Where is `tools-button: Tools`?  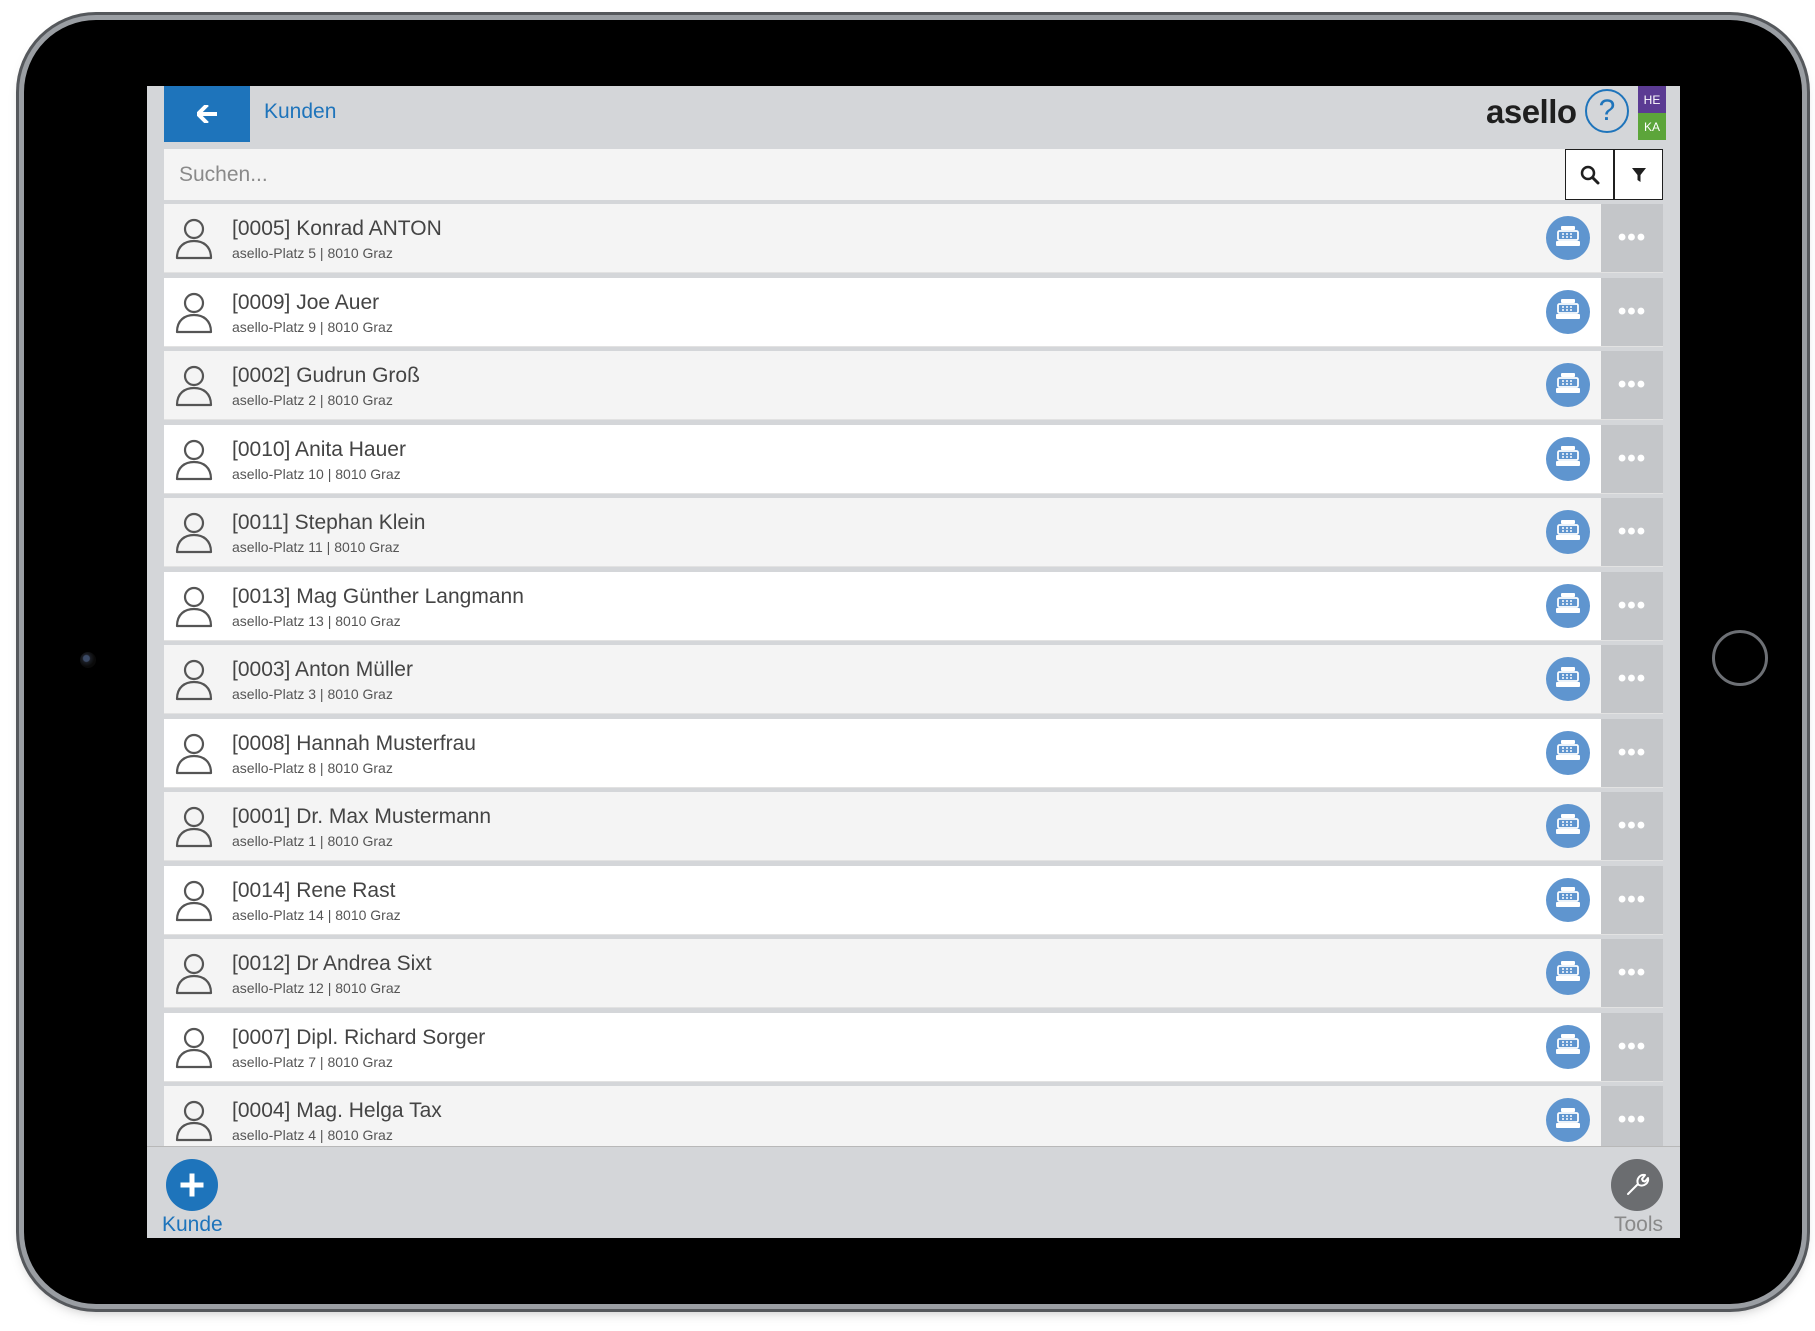 tools-button: Tools is located at coordinates (1641, 1197).